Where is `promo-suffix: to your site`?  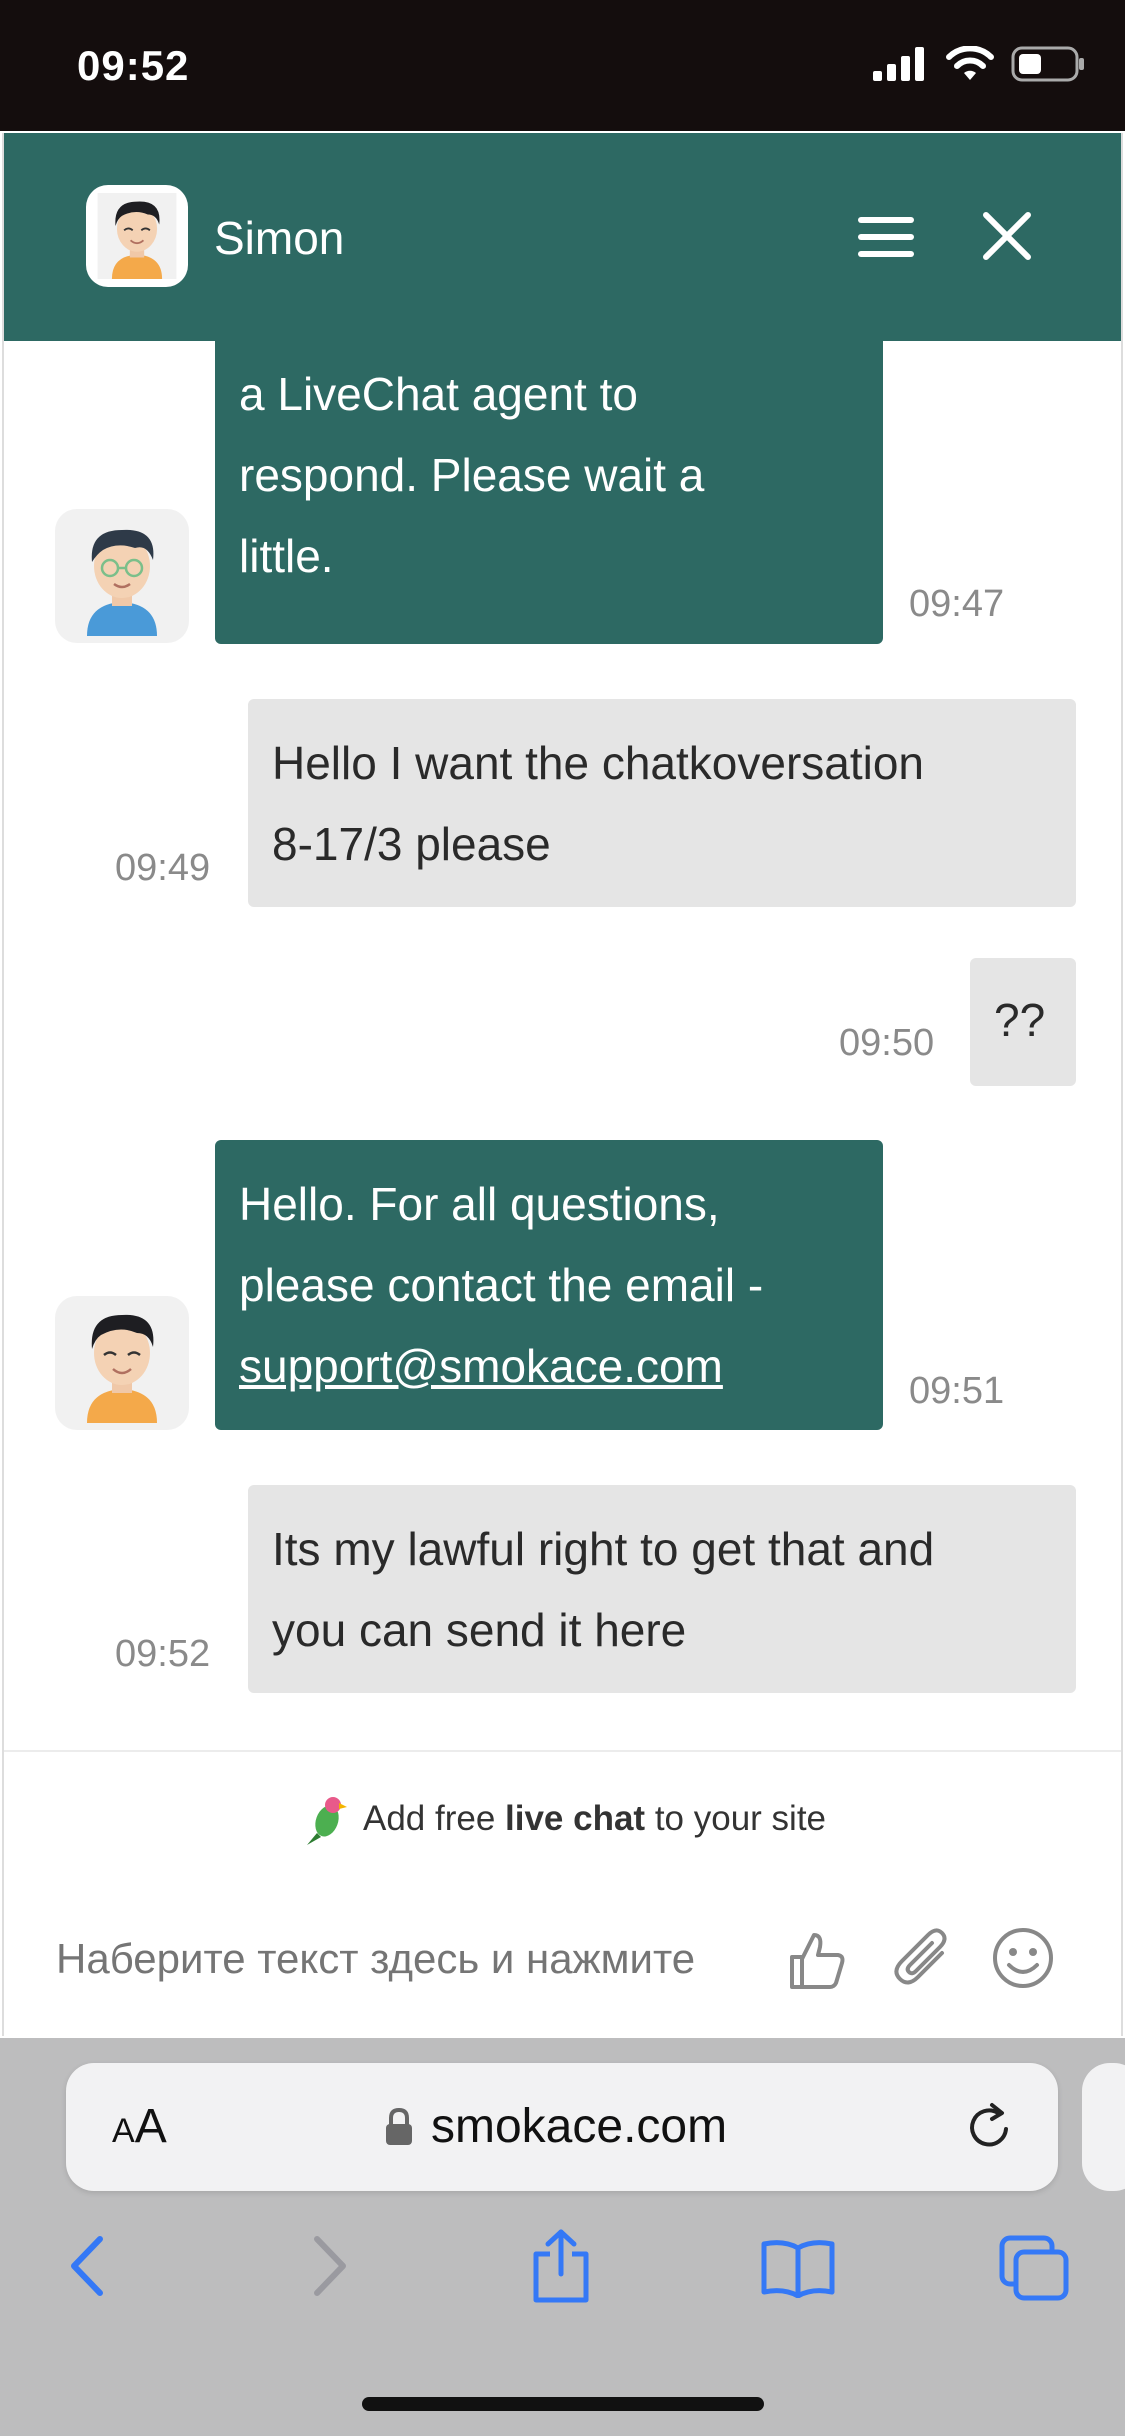
promo-suffix: to your site is located at coordinates (740, 1818).